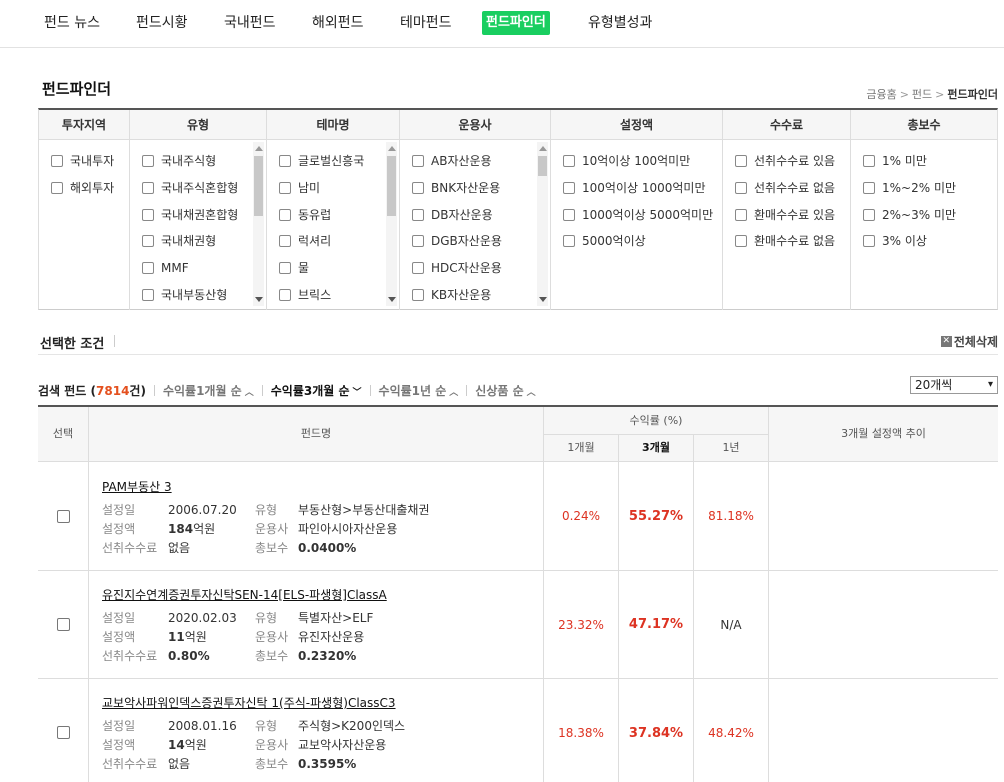  Describe the element at coordinates (881, 94) in the screenshot. I see `breadcrumb-home: 금융홈` at that location.